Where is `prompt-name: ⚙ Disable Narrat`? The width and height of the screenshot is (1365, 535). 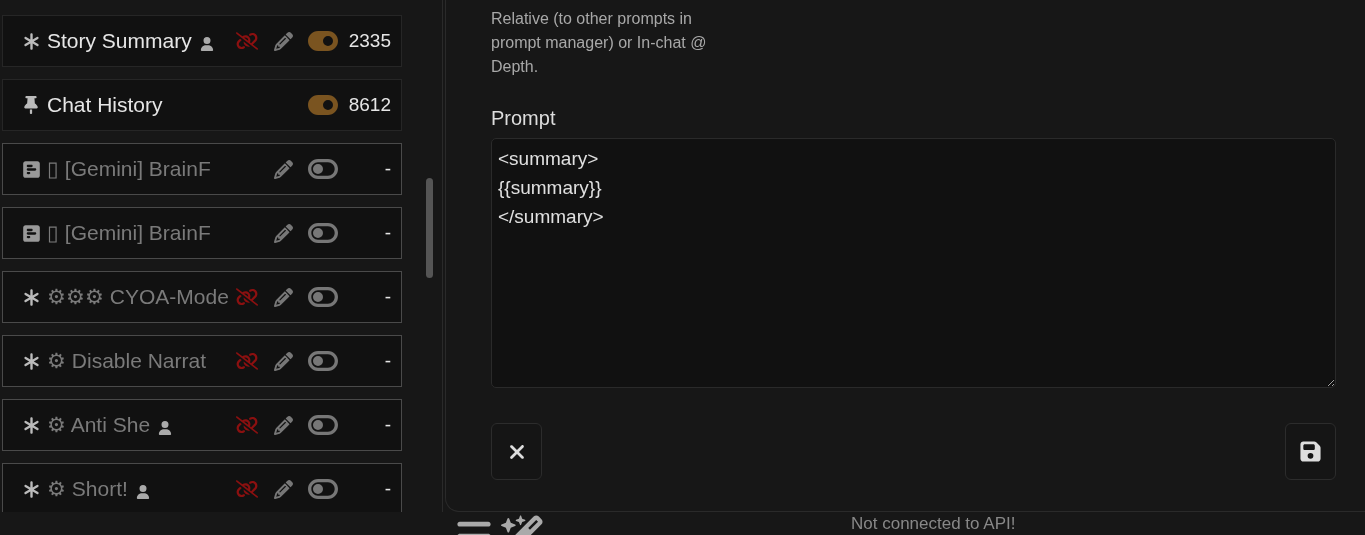
prompt-name: ⚙ Disable Narrat is located at coordinates (127, 361).